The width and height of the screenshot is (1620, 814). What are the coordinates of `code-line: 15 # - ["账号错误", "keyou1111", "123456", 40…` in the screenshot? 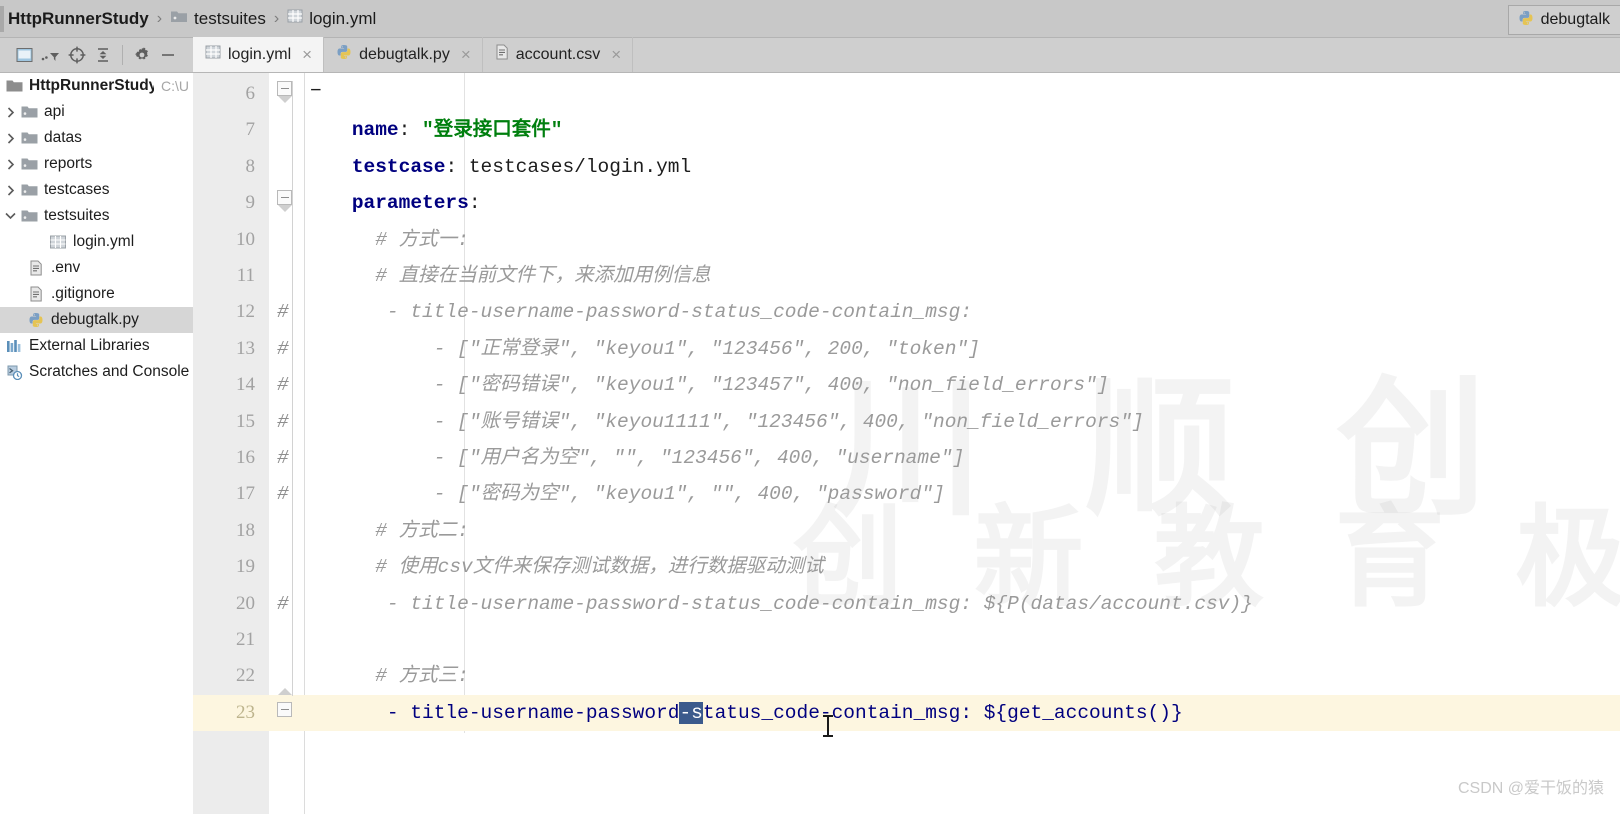 It's located at (906, 422).